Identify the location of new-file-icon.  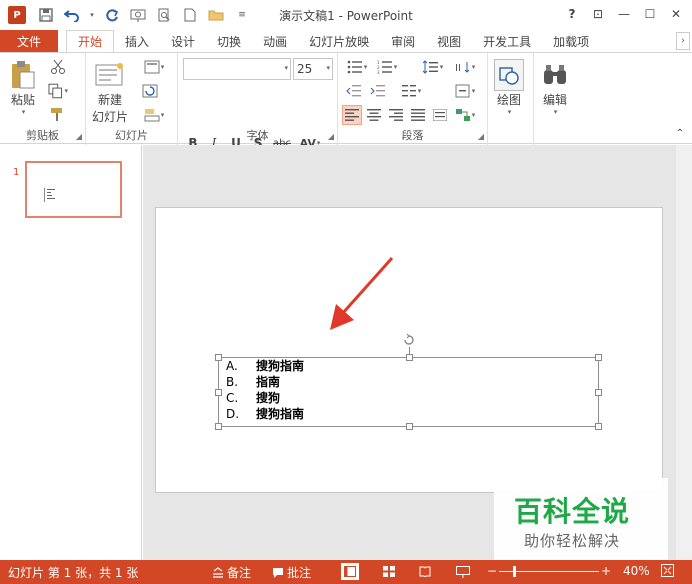
(190, 15).